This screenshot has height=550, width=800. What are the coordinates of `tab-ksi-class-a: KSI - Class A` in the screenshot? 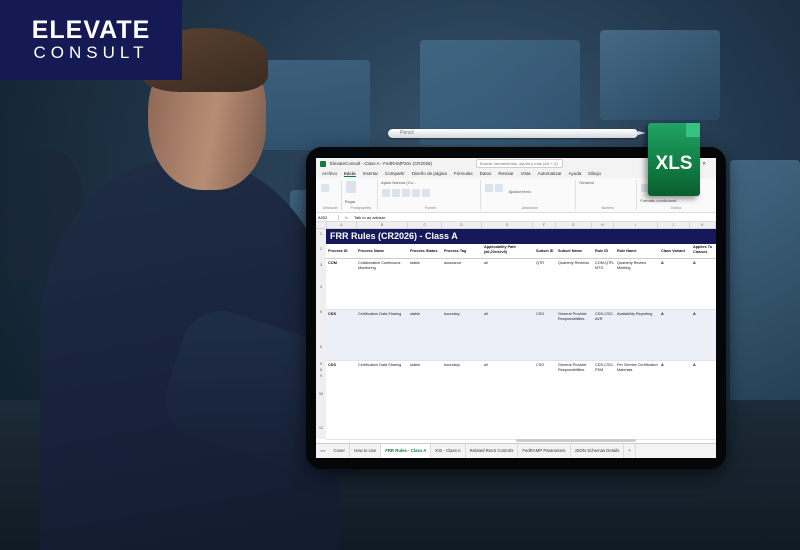 It's located at (448, 451).